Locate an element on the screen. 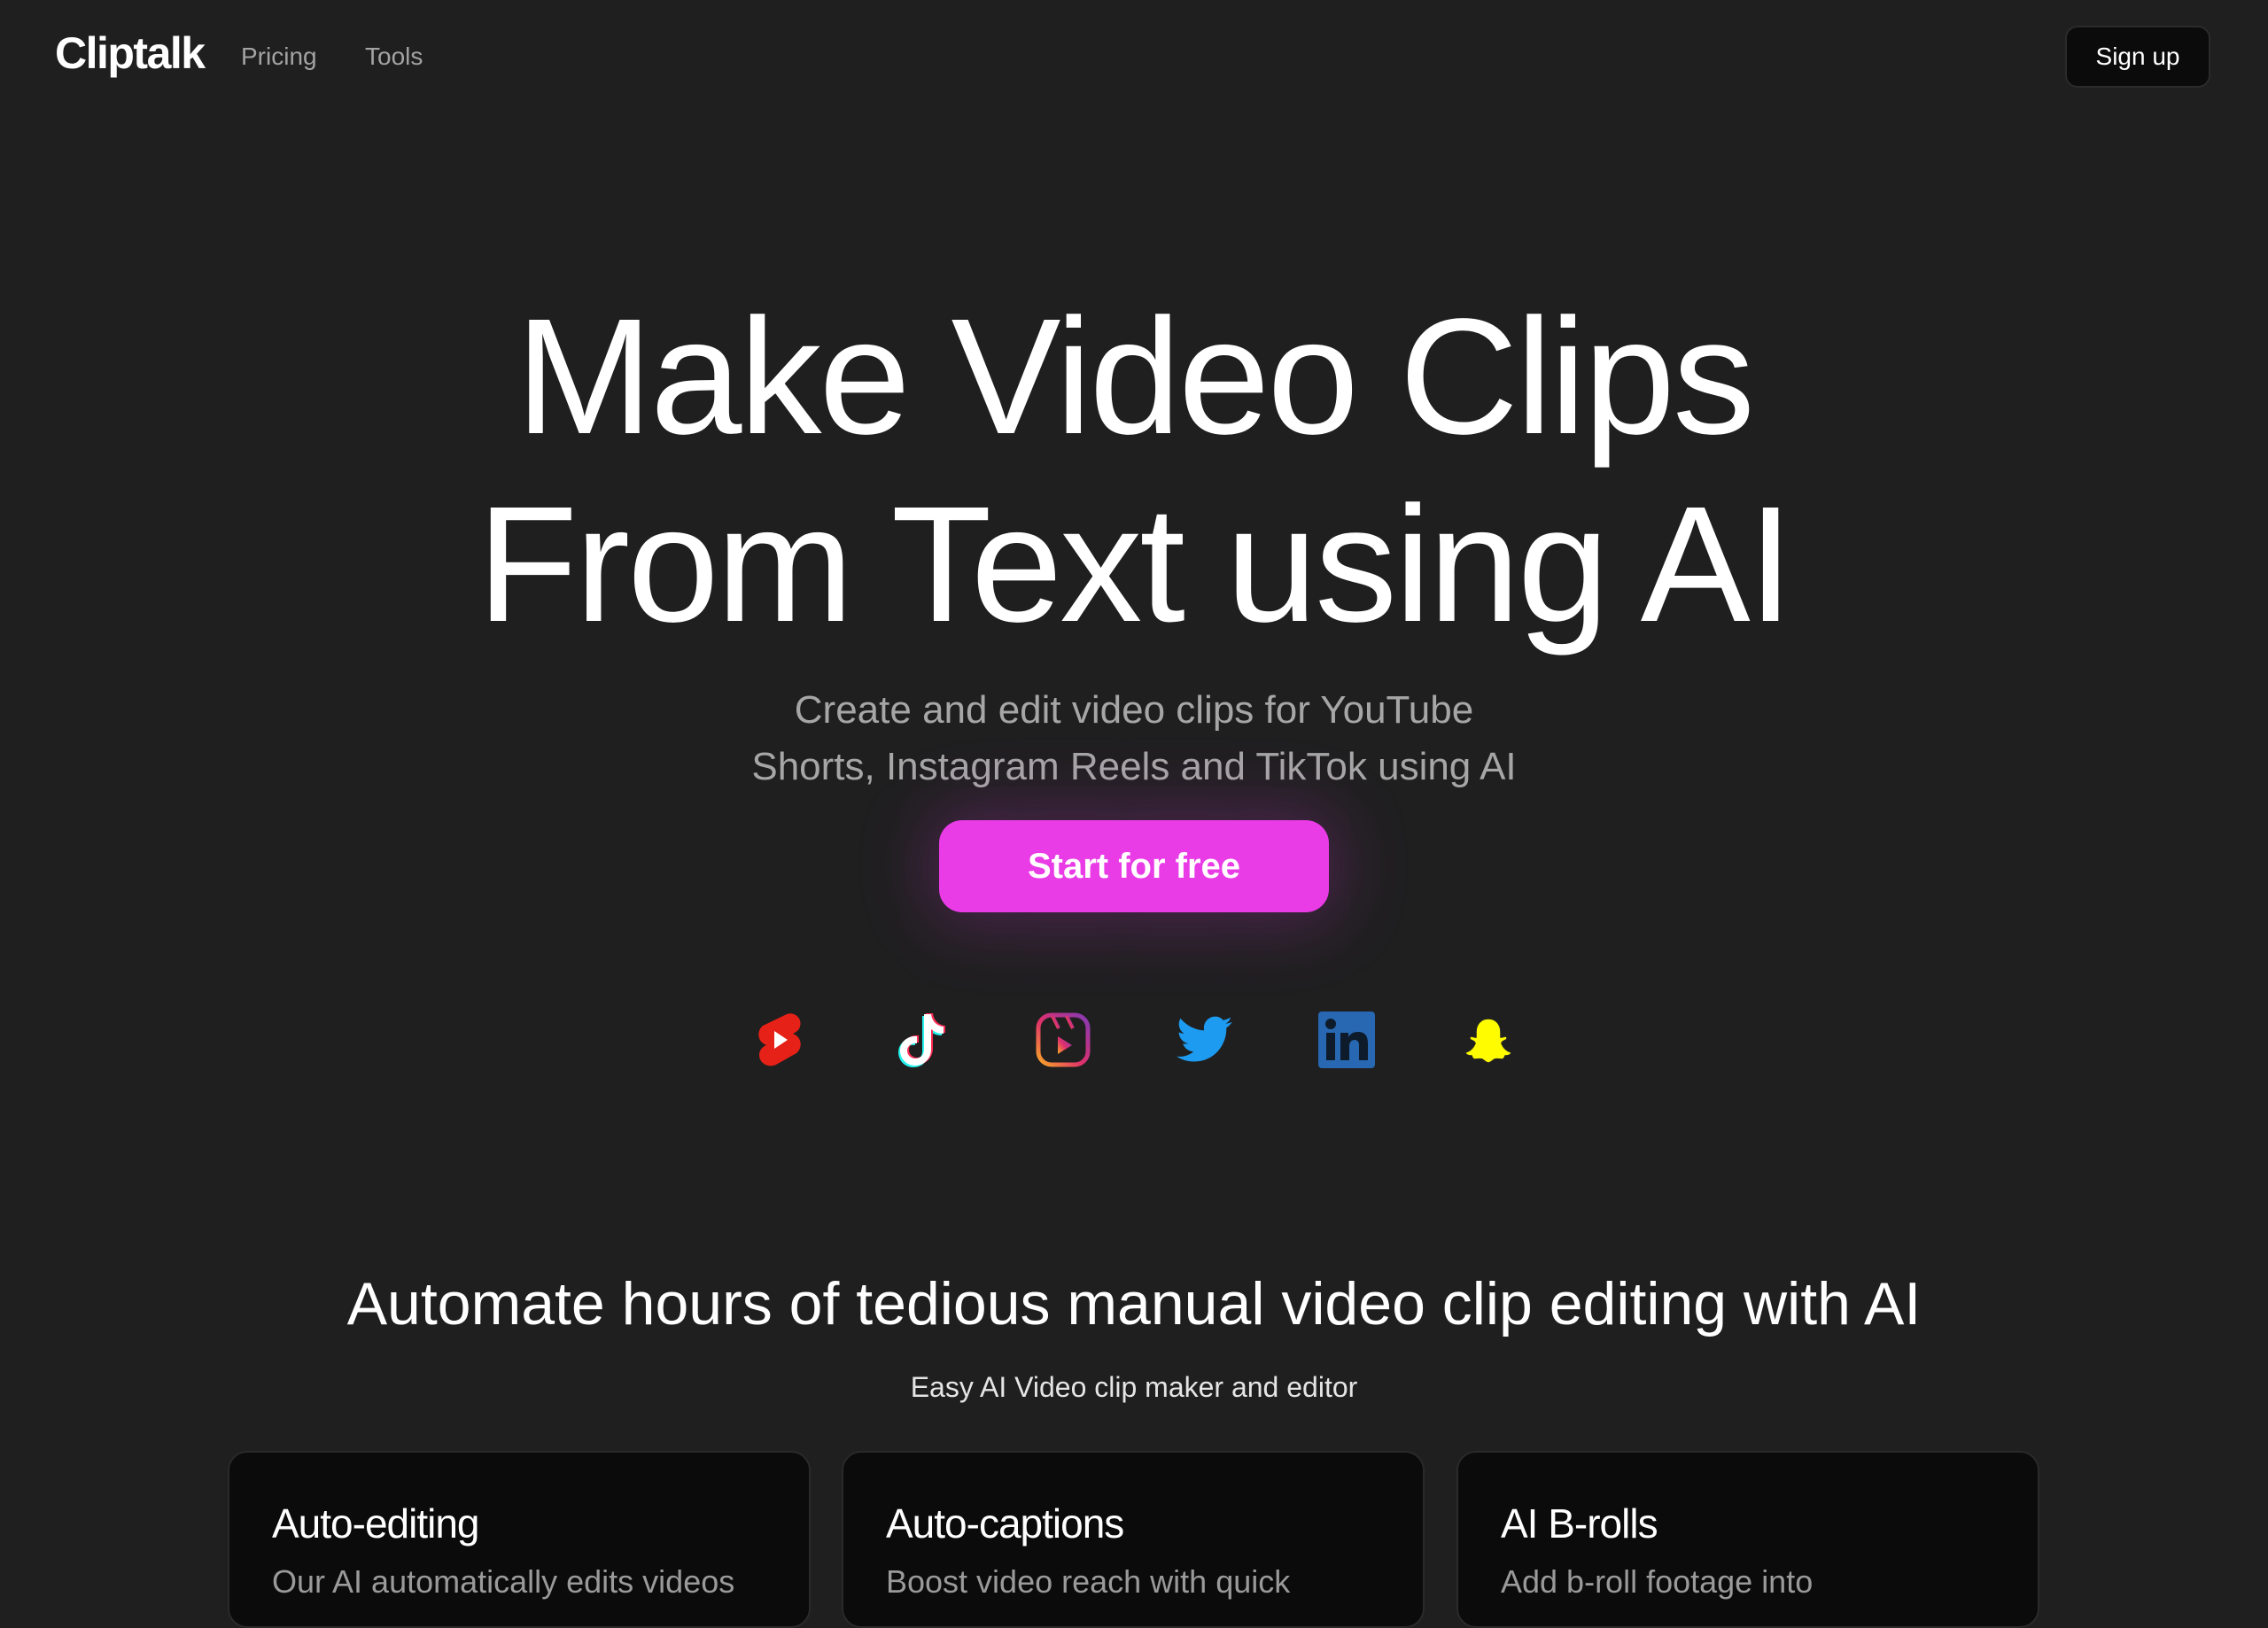 Image resolution: width=2268 pixels, height=1628 pixels. feature-card-title: Auto-editing is located at coordinates (375, 1523).